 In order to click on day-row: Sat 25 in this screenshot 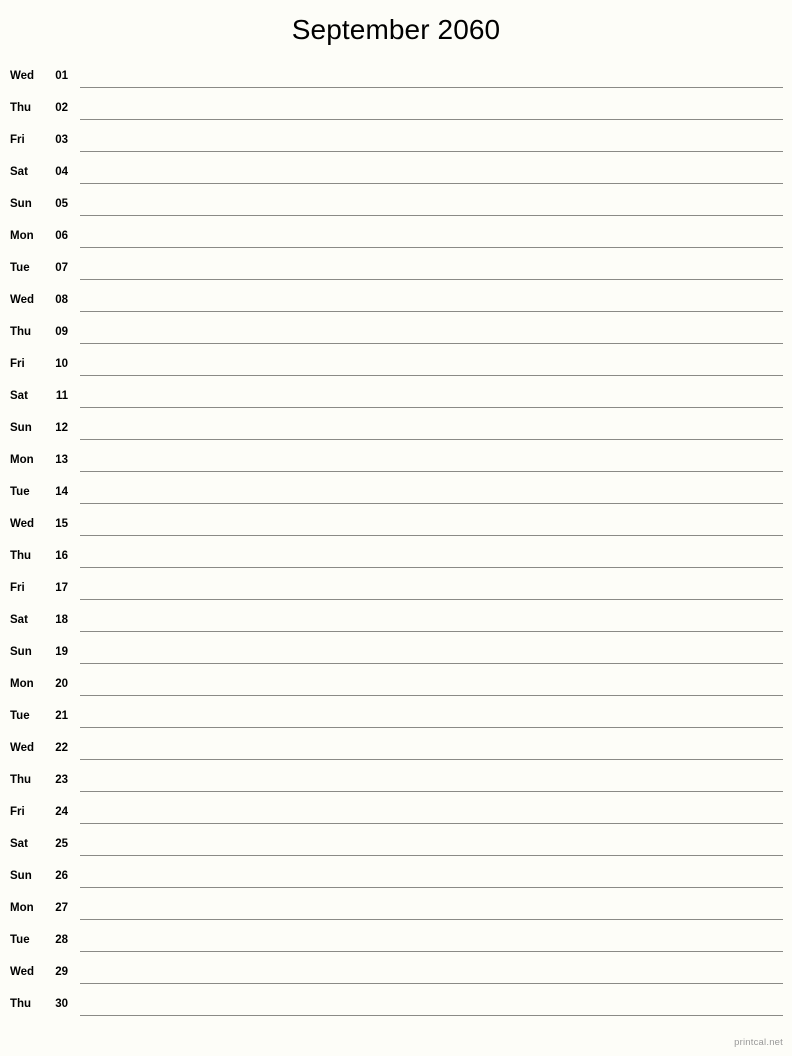, I will do `click(396, 848)`.